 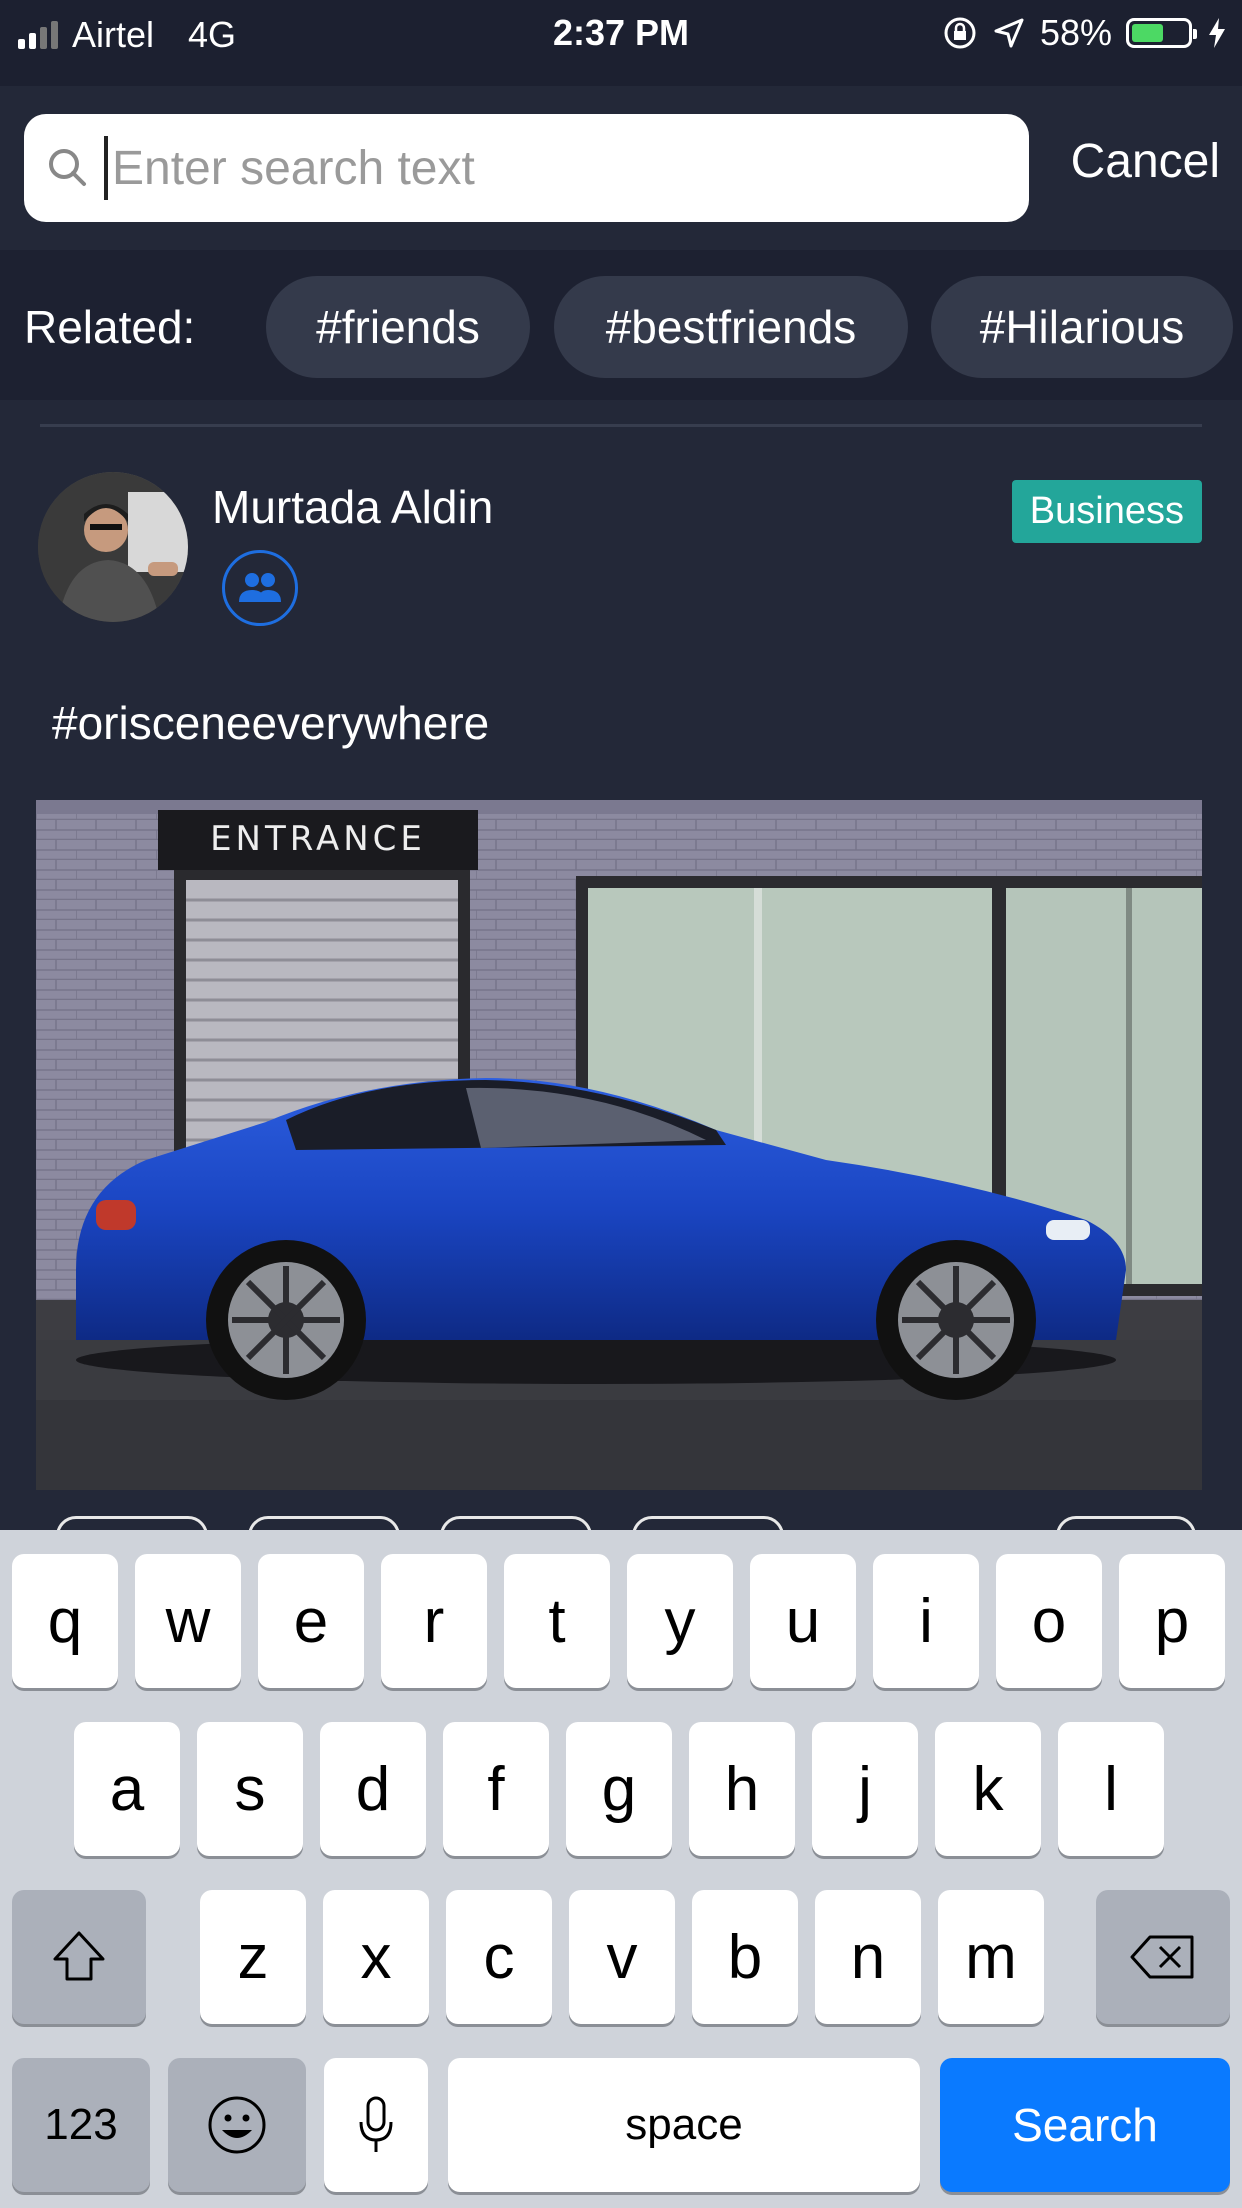 What do you see at coordinates (621, 43) in the screenshot?
I see `status-bar: Airtel 4G 2:37 PM 58%` at bounding box center [621, 43].